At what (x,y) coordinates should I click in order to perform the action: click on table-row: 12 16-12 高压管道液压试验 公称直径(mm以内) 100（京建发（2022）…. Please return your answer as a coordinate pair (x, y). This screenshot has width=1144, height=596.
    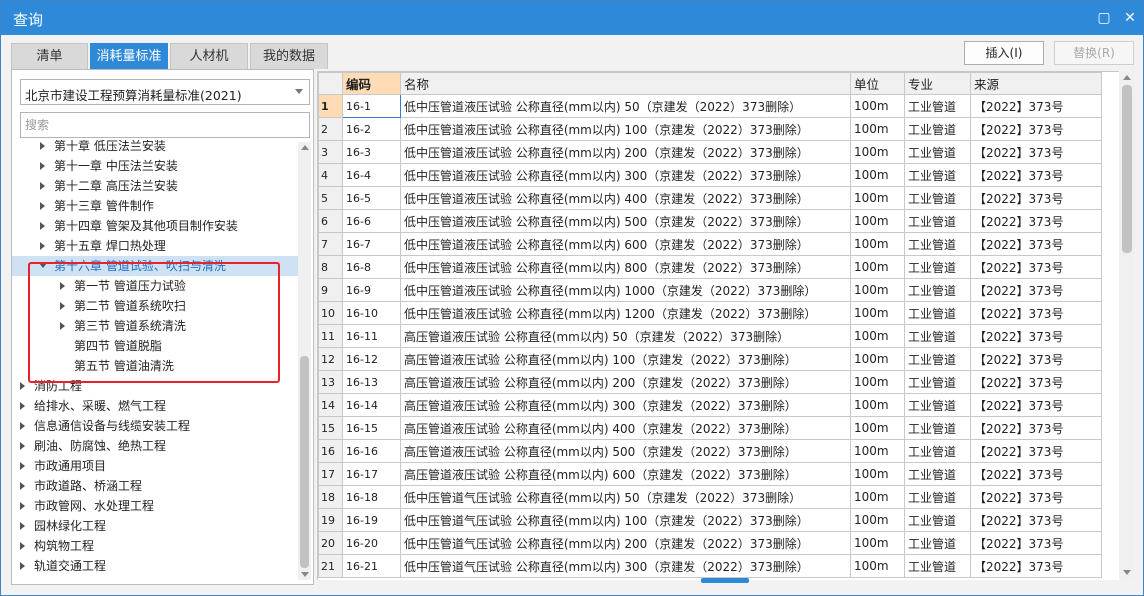
    Looking at the image, I should click on (710, 359).